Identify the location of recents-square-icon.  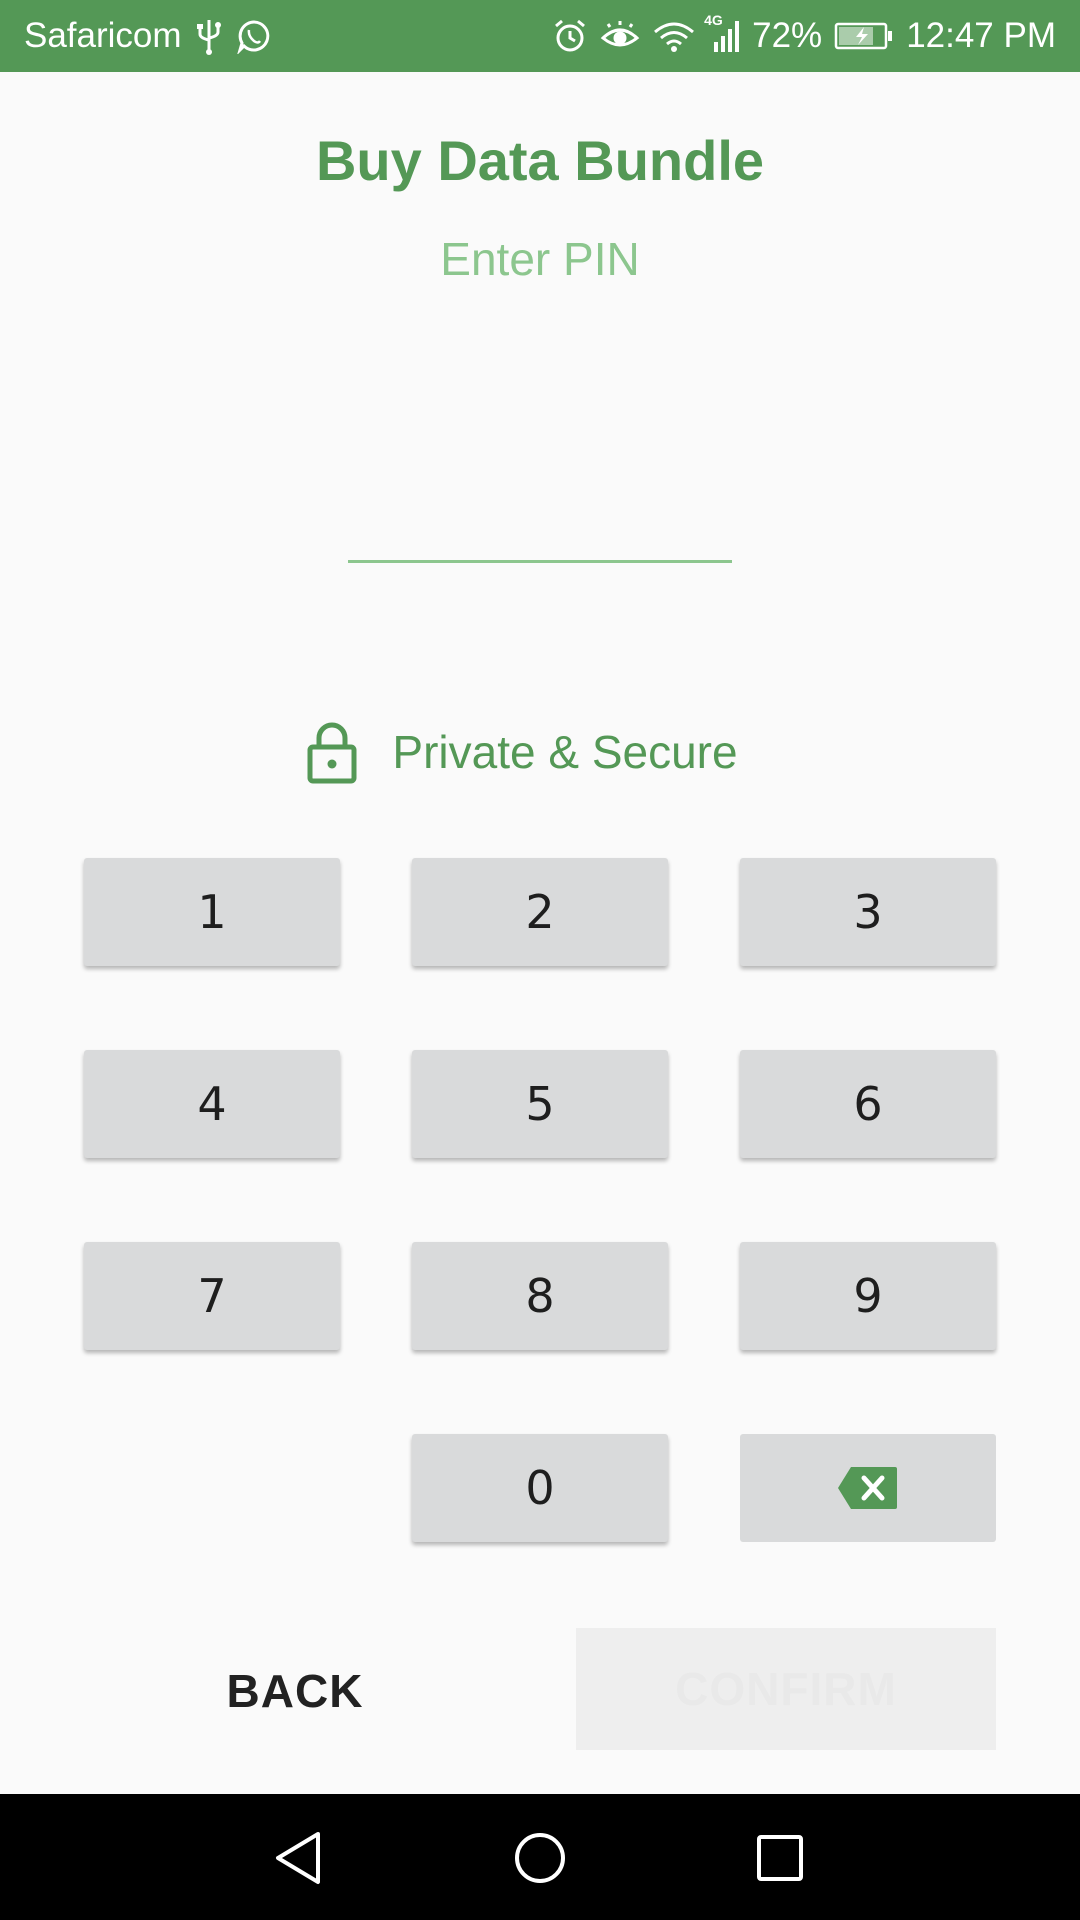
(780, 1858).